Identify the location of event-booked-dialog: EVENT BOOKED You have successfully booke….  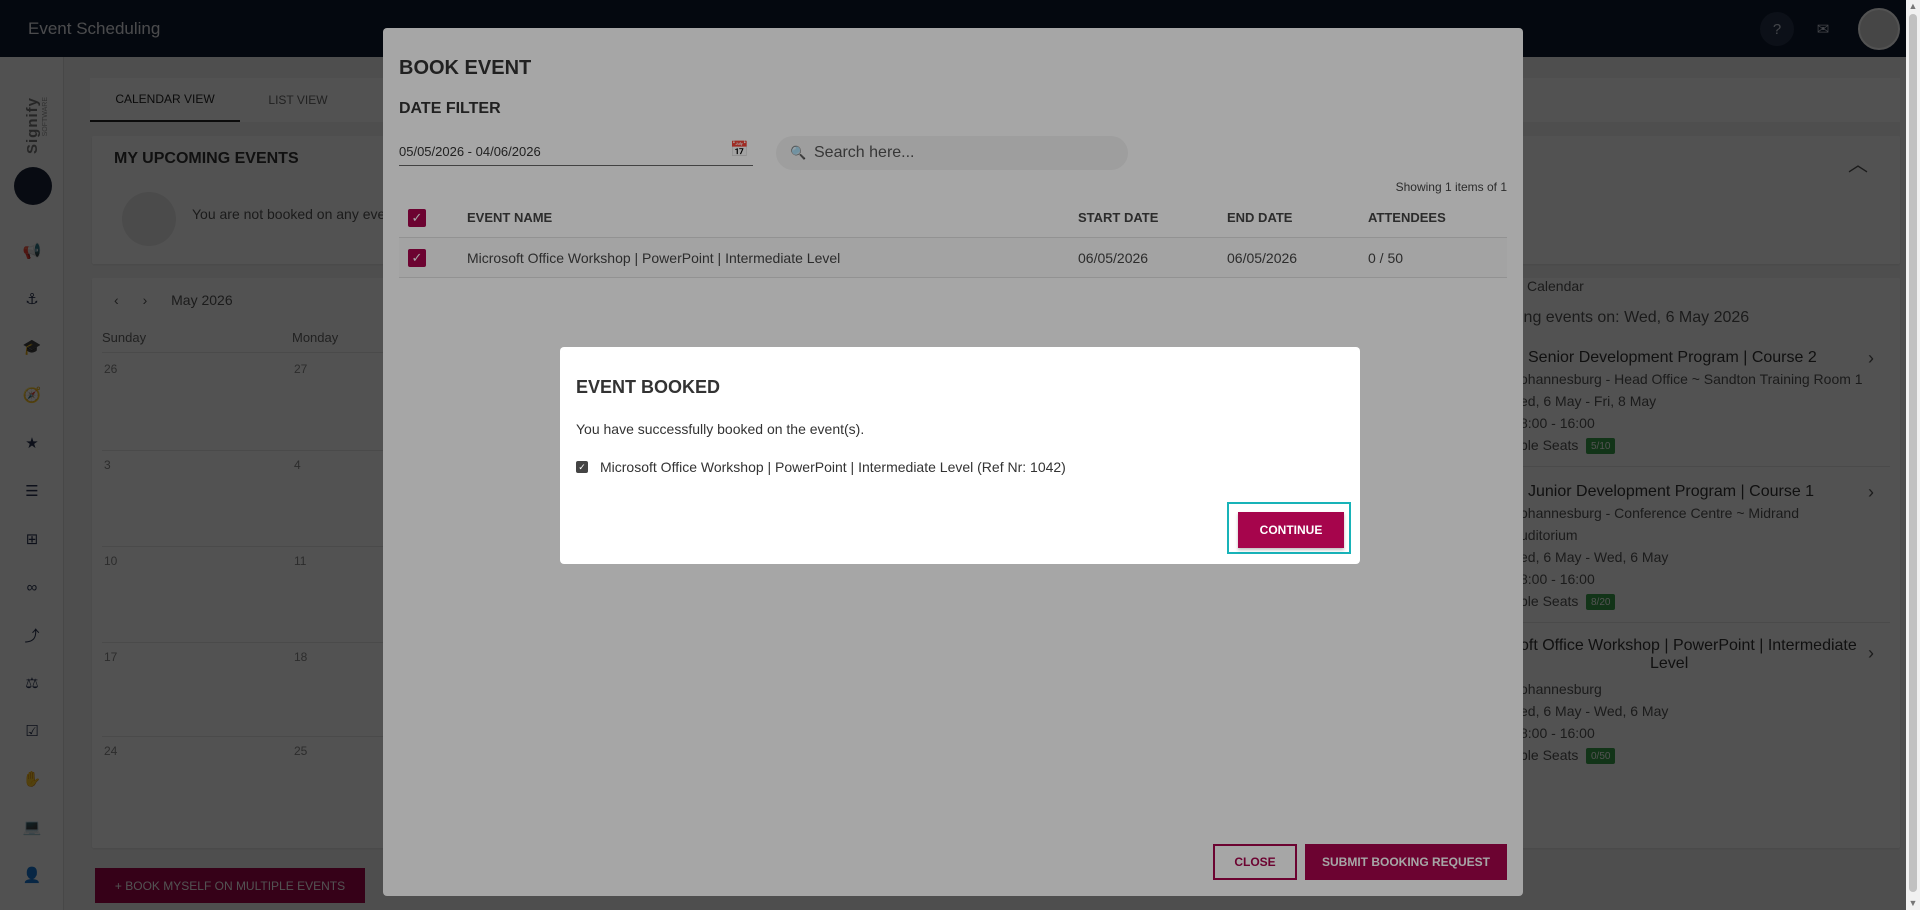
(960, 455).